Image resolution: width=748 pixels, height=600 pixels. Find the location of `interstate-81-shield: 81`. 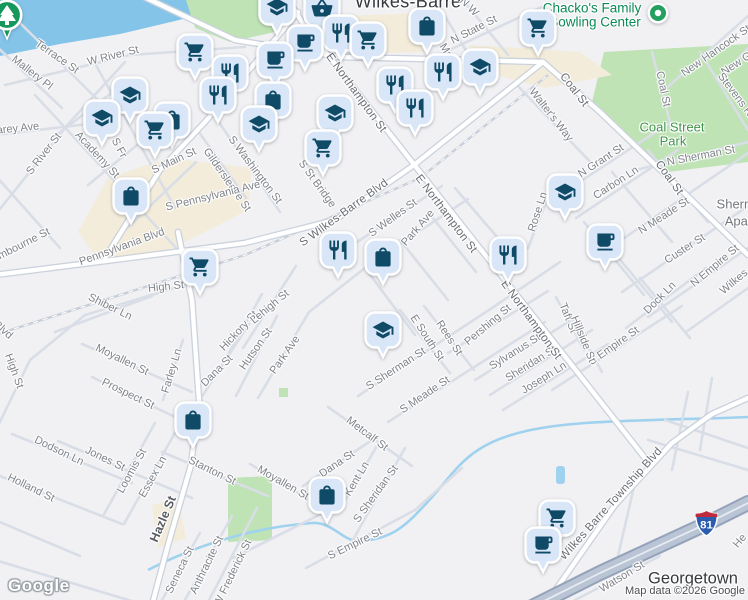

interstate-81-shield: 81 is located at coordinates (706, 523).